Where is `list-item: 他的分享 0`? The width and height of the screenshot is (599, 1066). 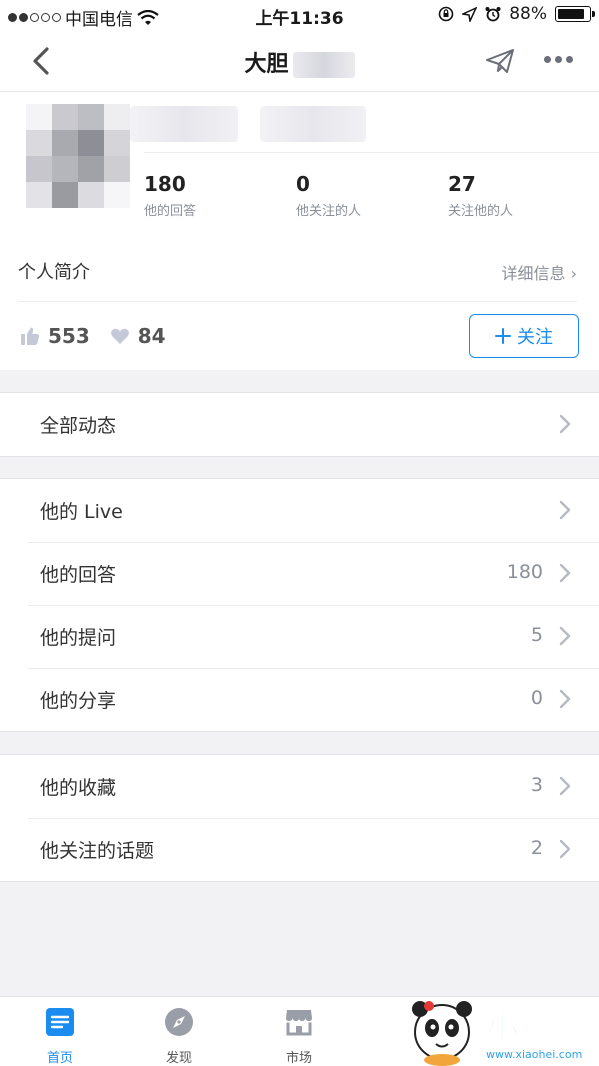 list-item: 他的分享 0 is located at coordinates (299, 699).